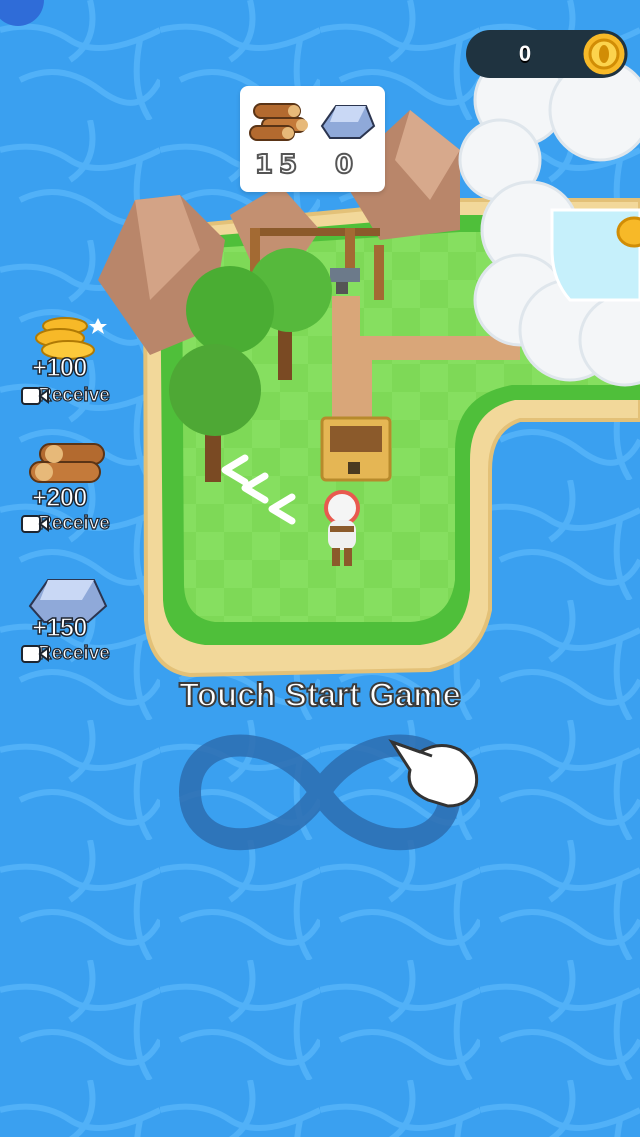 Image resolution: width=640 pixels, height=1137 pixels. I want to click on wood-count: 15, so click(279, 165).